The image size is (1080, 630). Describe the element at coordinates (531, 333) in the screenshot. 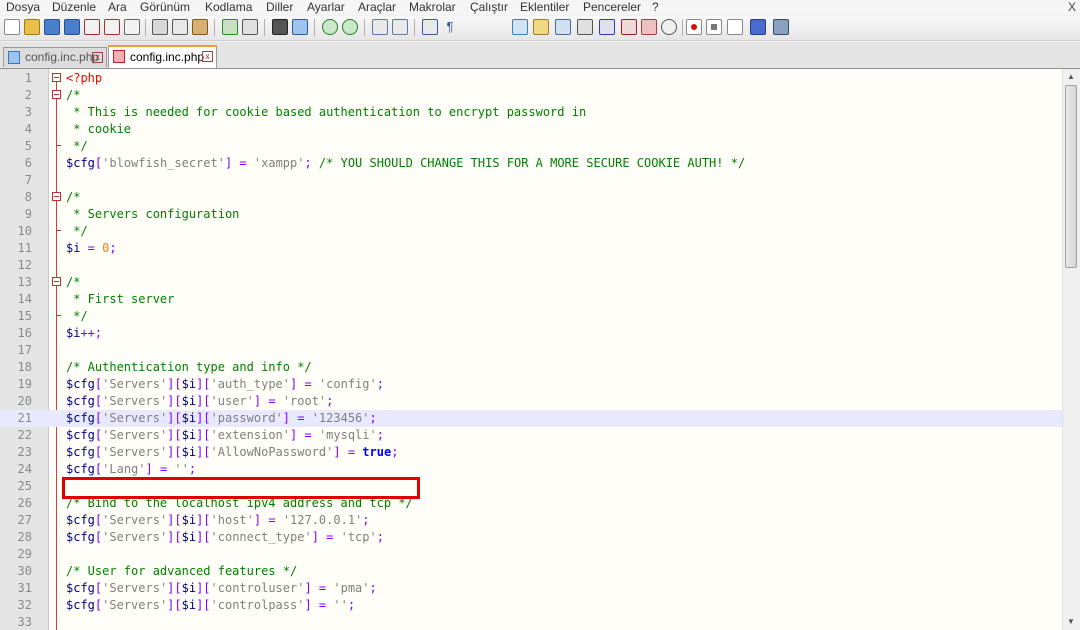

I see `code-line-16: 16 $i++;` at that location.